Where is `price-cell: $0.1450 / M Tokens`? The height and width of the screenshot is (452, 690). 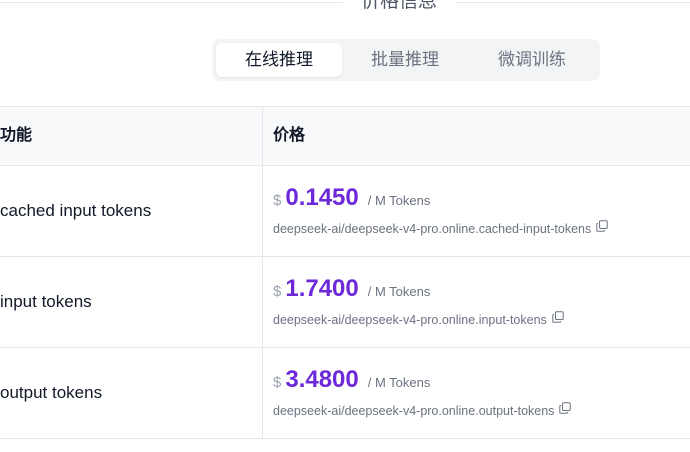
price-cell: $0.1450 / M Tokens is located at coordinates (351, 199).